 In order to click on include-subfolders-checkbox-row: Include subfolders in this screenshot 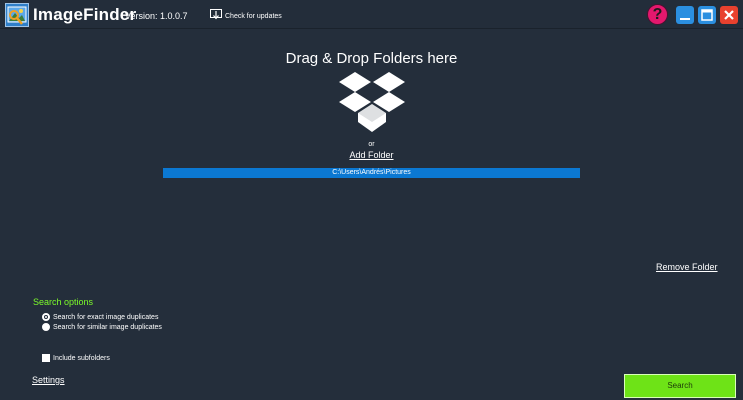, I will do `click(76, 358)`.